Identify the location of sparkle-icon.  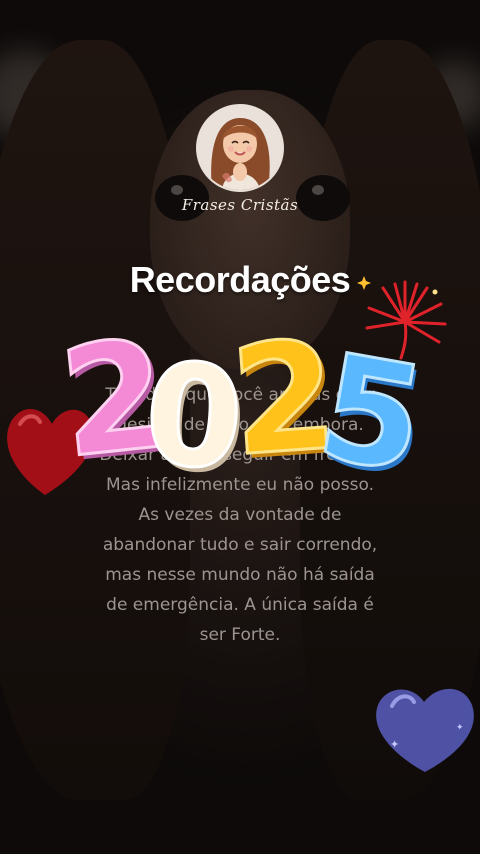
(364, 283).